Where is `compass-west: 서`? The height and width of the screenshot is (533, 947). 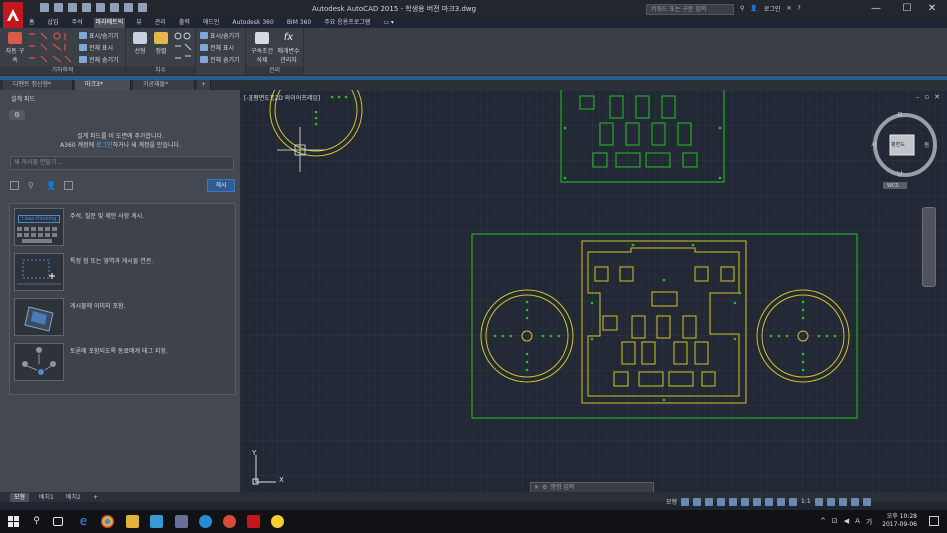 compass-west: 서 is located at coordinates (874, 144).